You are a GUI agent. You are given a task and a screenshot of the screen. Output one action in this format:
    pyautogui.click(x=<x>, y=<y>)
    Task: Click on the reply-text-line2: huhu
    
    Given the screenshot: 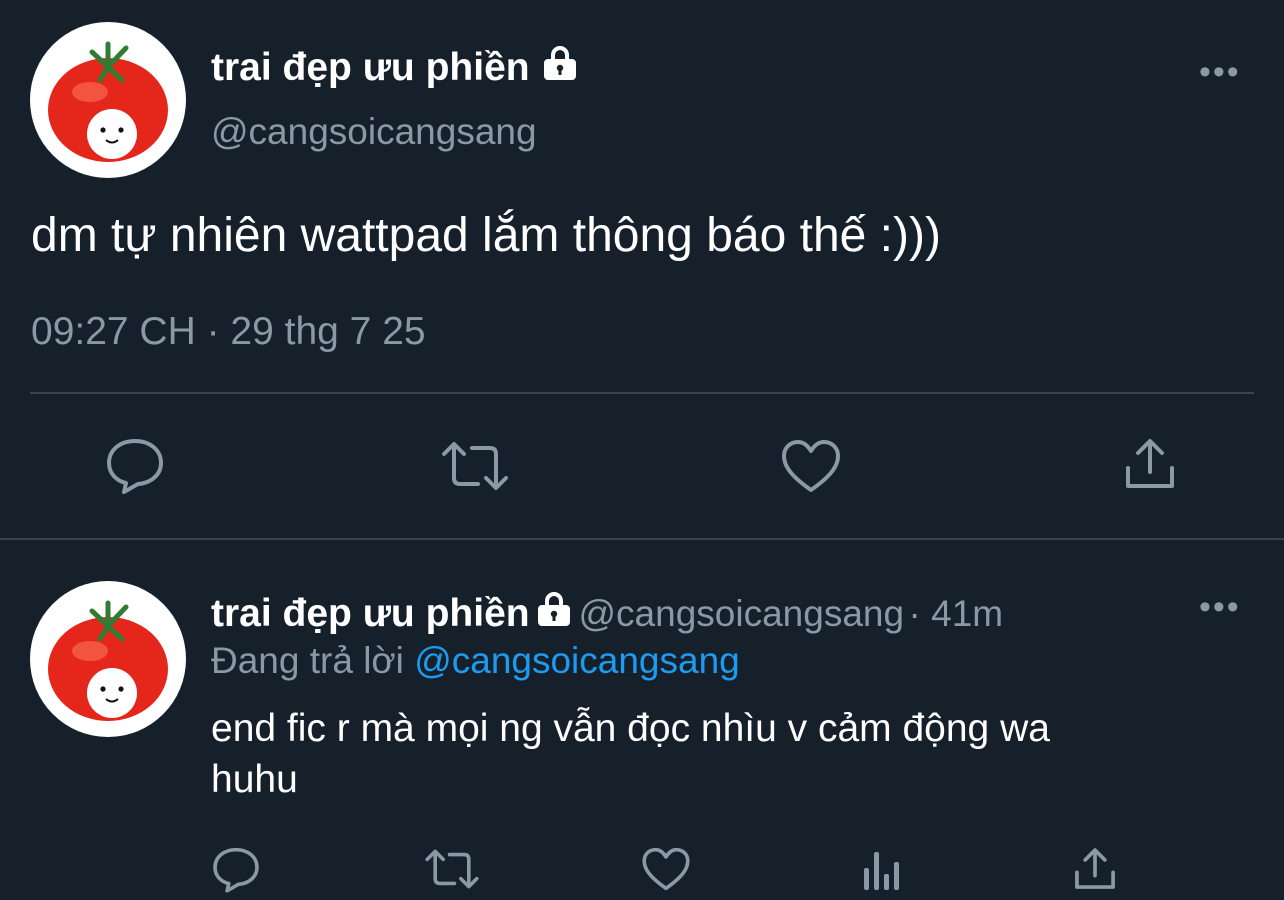 What is the action you would take?
    pyautogui.click(x=254, y=779)
    